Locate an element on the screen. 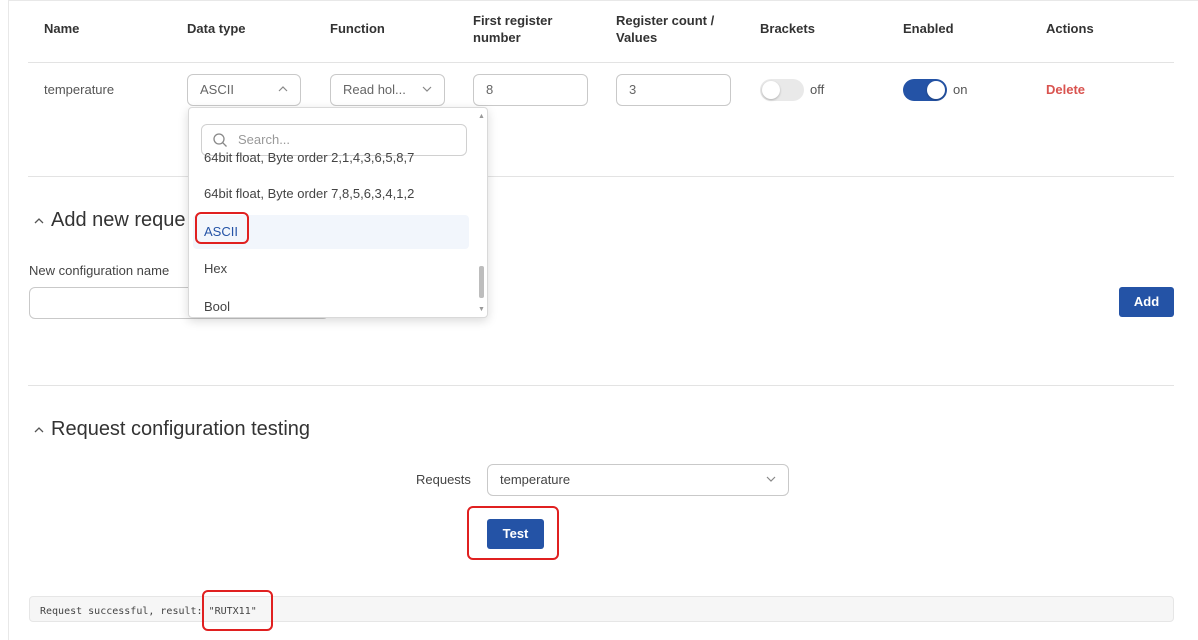 The width and height of the screenshot is (1198, 640). requests-value: temperature is located at coordinates (535, 479).